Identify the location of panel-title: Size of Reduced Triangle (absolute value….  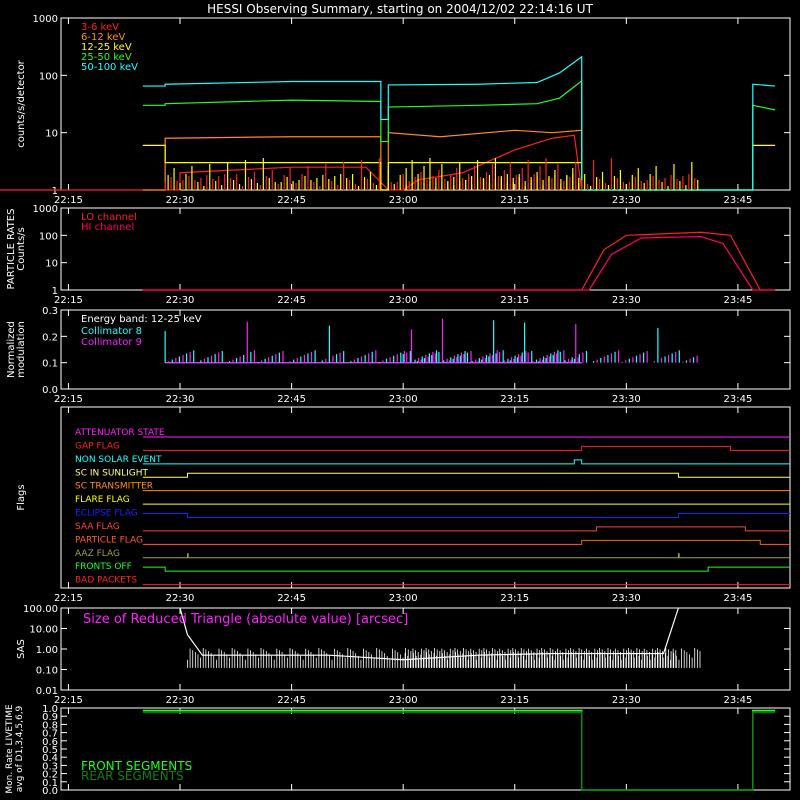
(245, 619).